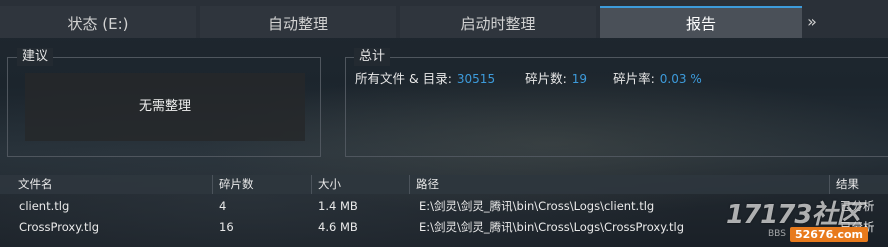  I want to click on stat-files-label: 所有文件 & 目录:, so click(403, 78).